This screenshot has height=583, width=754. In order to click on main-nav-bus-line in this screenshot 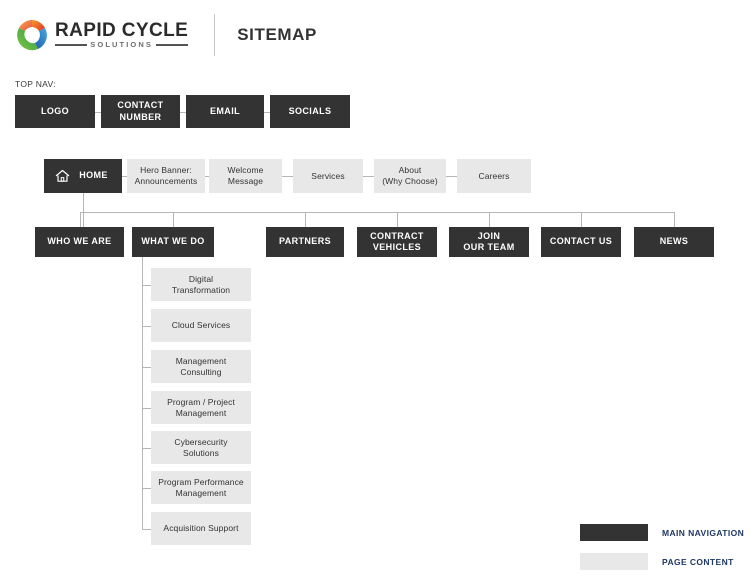, I will do `click(376, 212)`.